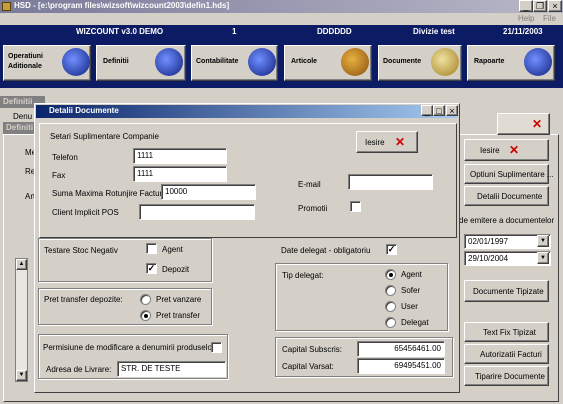 This screenshot has width=563, height=404. What do you see at coordinates (65, 157) in the screenshot?
I see `telefon-label: Telefon` at bounding box center [65, 157].